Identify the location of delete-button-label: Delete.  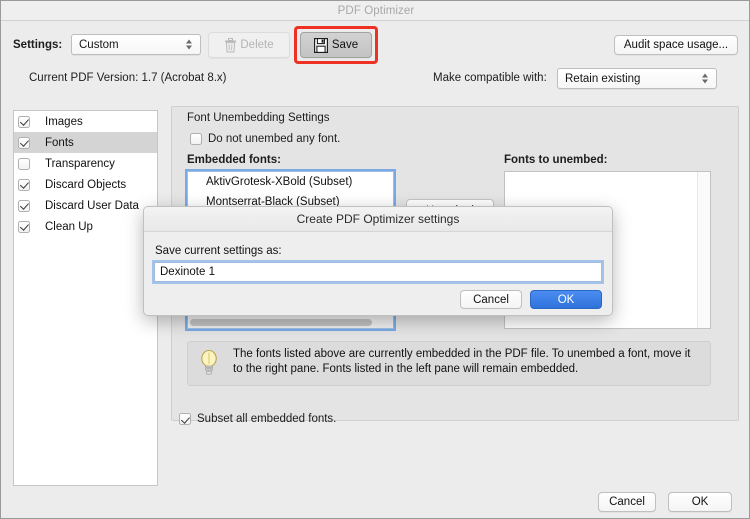
(257, 45).